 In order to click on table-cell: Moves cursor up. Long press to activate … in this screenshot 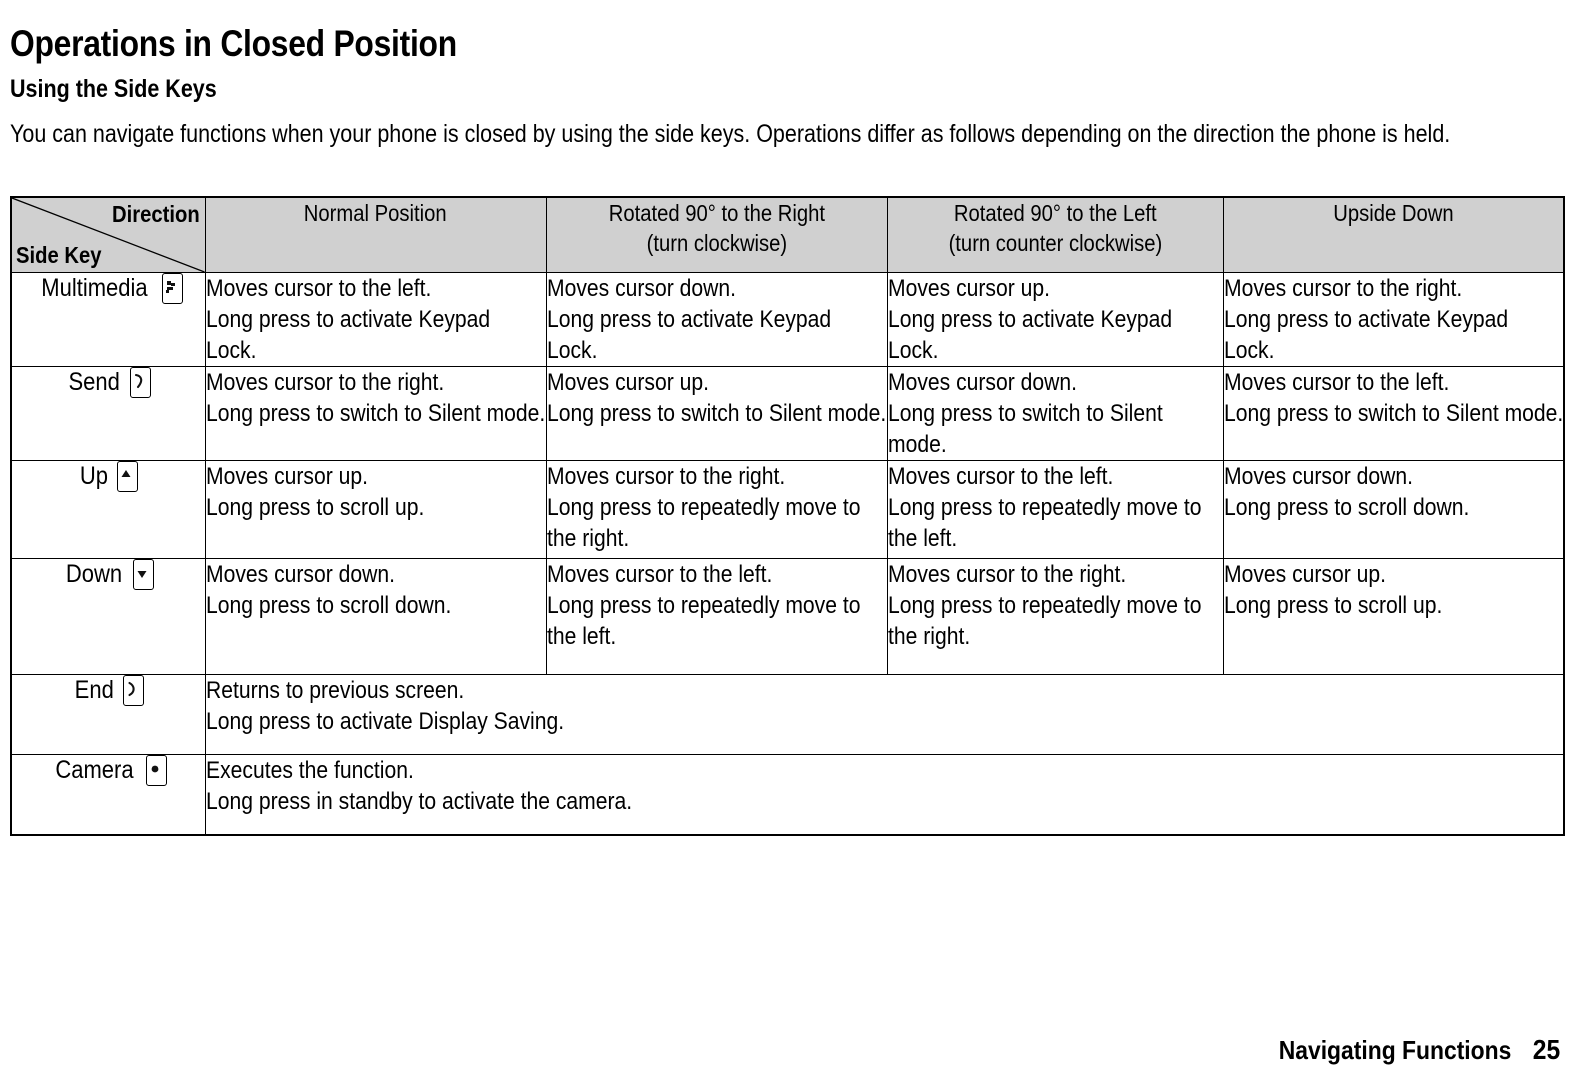, I will do `click(1055, 319)`.